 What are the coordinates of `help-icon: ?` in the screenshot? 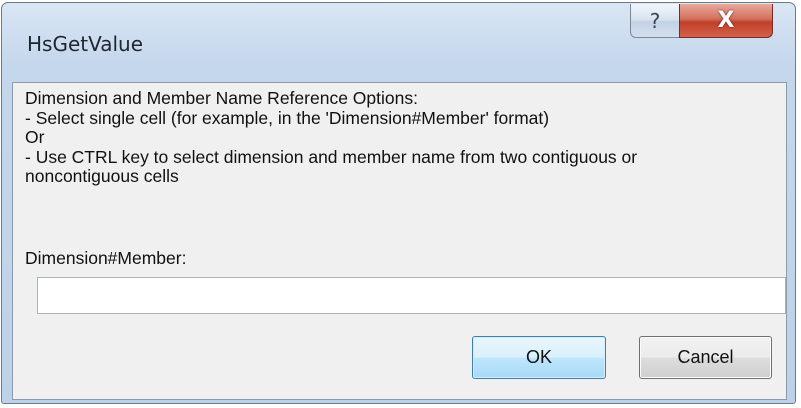 It's located at (655, 20).